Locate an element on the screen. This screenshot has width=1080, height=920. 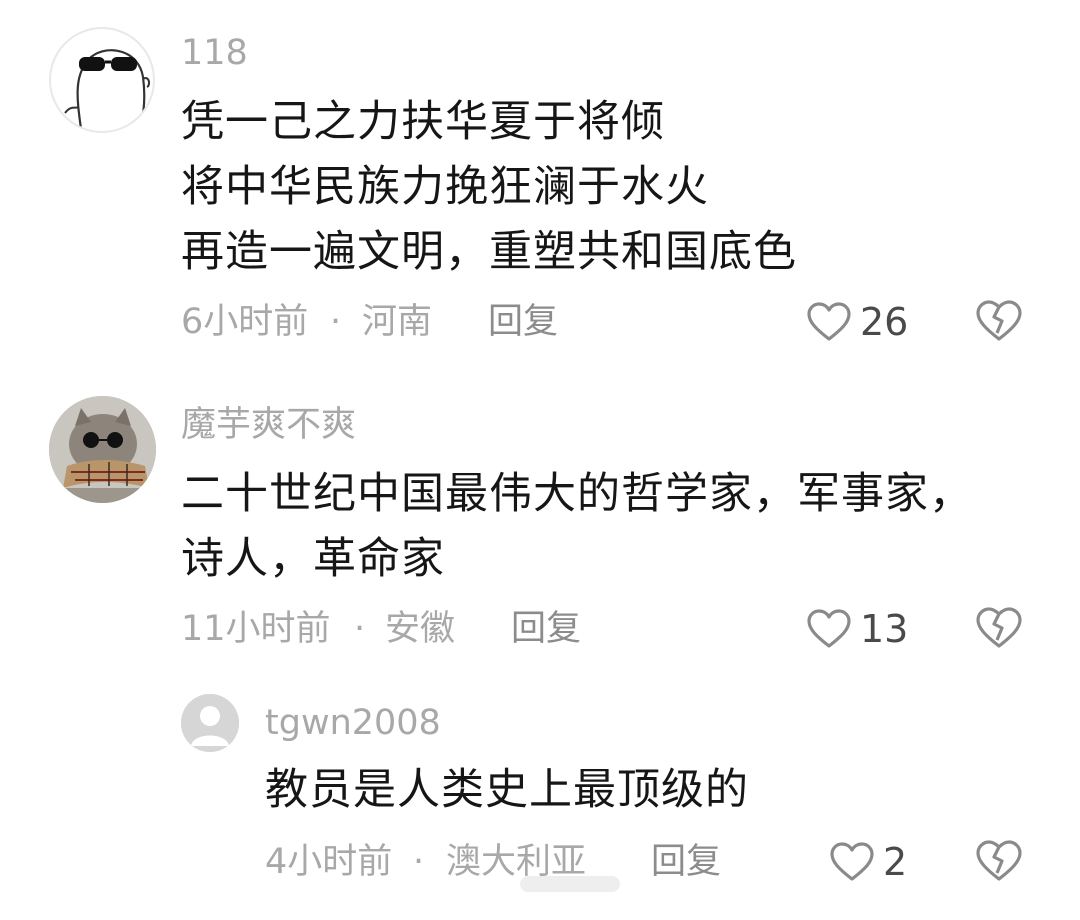
like-button: 2 is located at coordinates (868, 862).